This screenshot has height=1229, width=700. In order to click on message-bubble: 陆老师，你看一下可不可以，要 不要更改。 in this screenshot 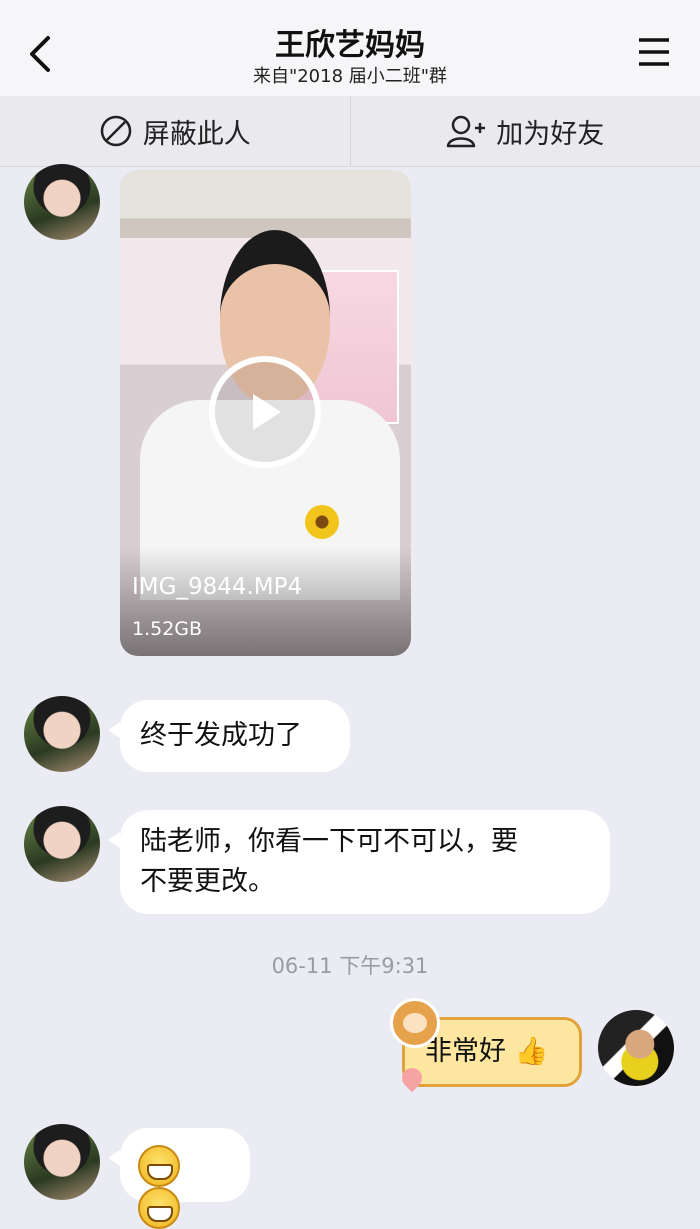, I will do `click(365, 862)`.